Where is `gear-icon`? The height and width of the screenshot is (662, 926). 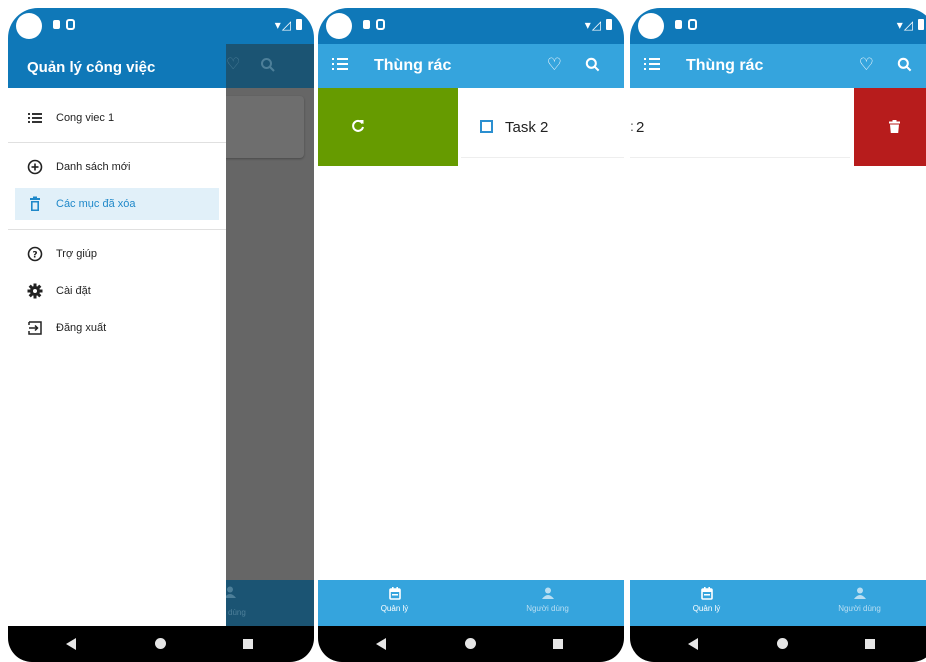 gear-icon is located at coordinates (35, 291).